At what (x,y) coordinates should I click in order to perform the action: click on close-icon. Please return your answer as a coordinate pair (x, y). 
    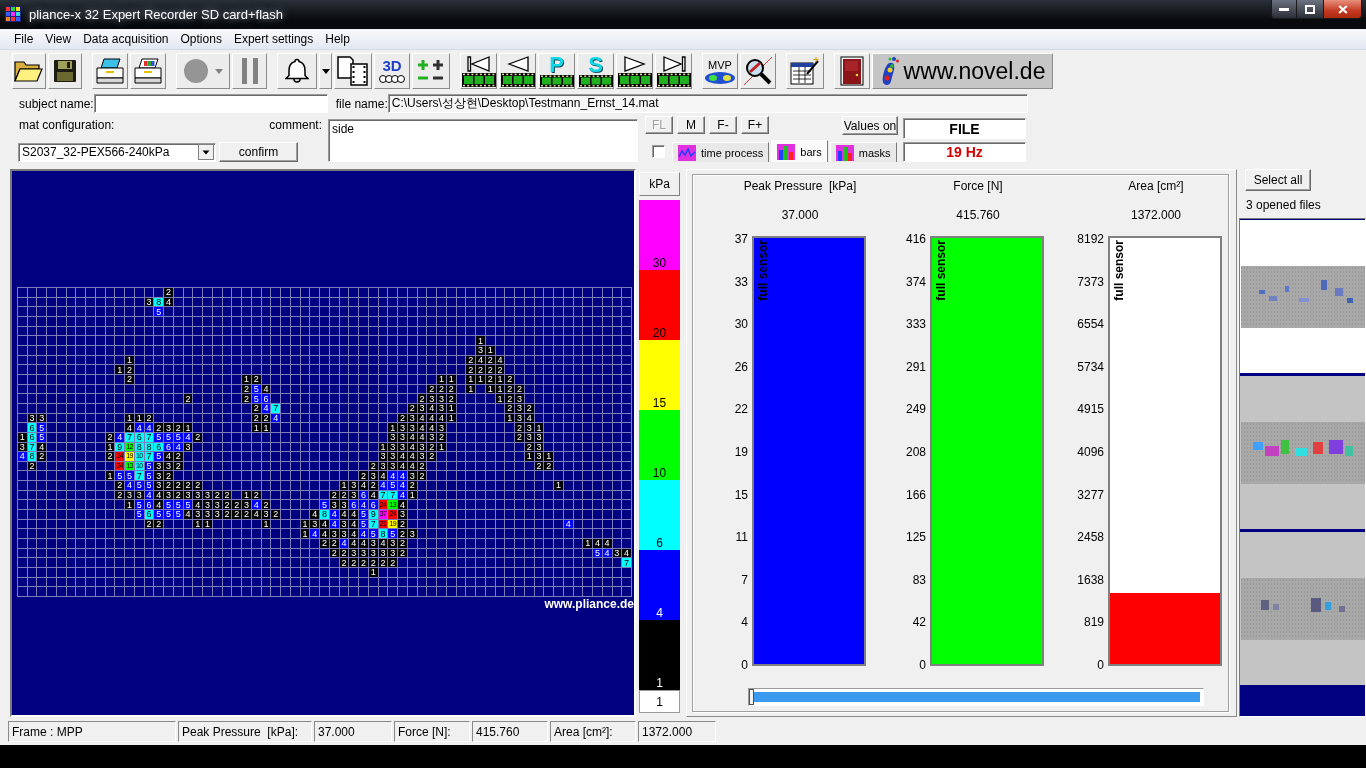
    Looking at the image, I should click on (1342, 9).